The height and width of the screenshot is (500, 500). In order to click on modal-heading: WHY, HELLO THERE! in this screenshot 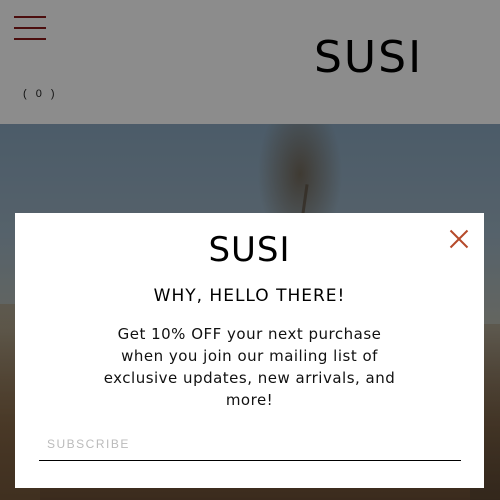, I will do `click(249, 296)`.